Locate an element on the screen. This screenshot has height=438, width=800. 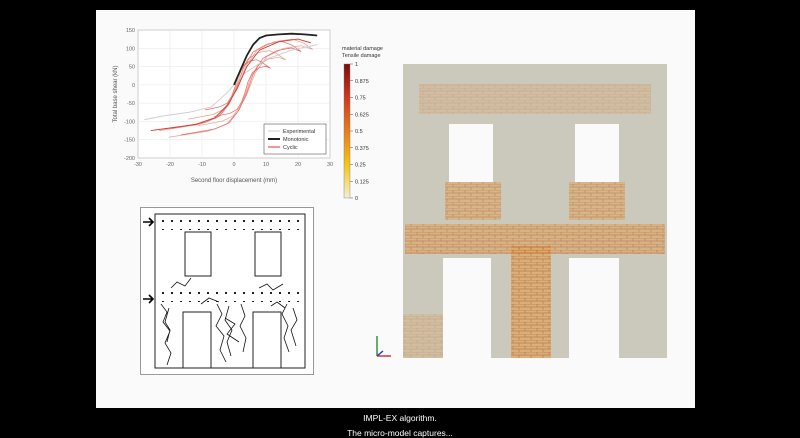
sketch-arrow-upper is located at coordinates (149, 222).